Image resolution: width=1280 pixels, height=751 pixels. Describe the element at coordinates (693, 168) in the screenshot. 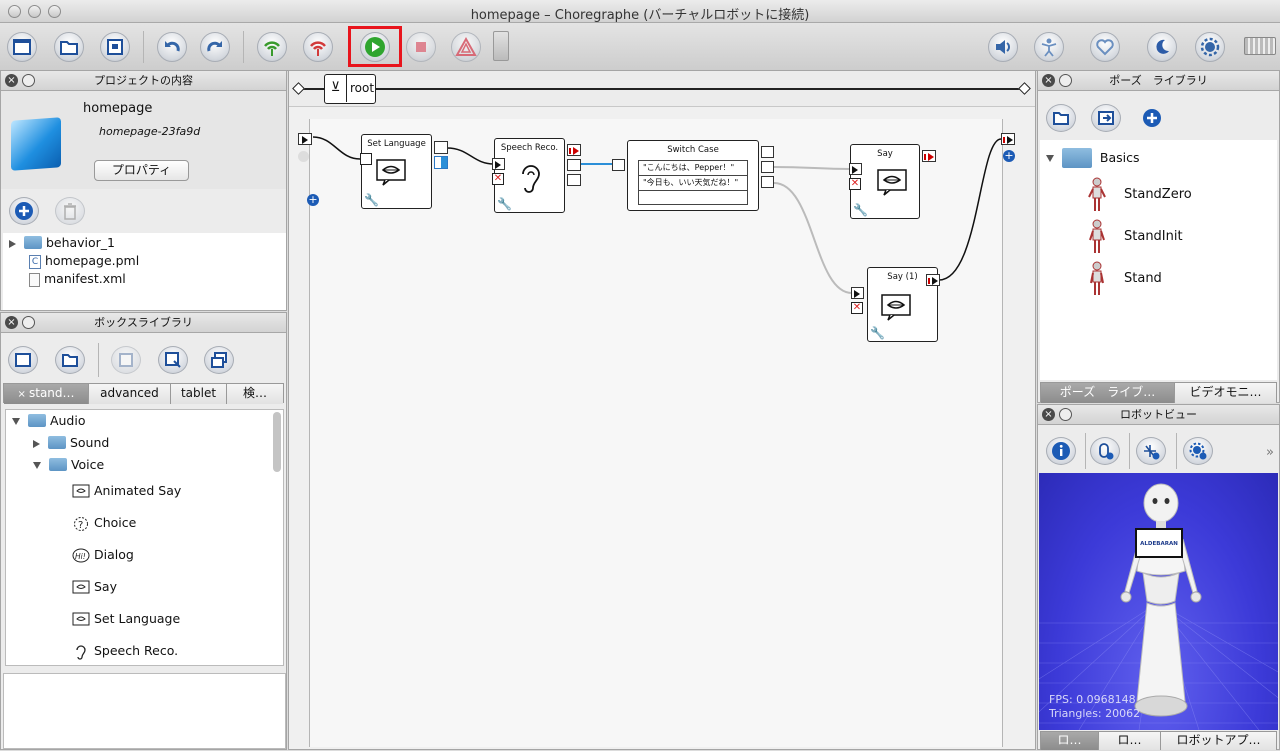

I see `switch-case-item: "こんにちは、Pepper！"` at that location.